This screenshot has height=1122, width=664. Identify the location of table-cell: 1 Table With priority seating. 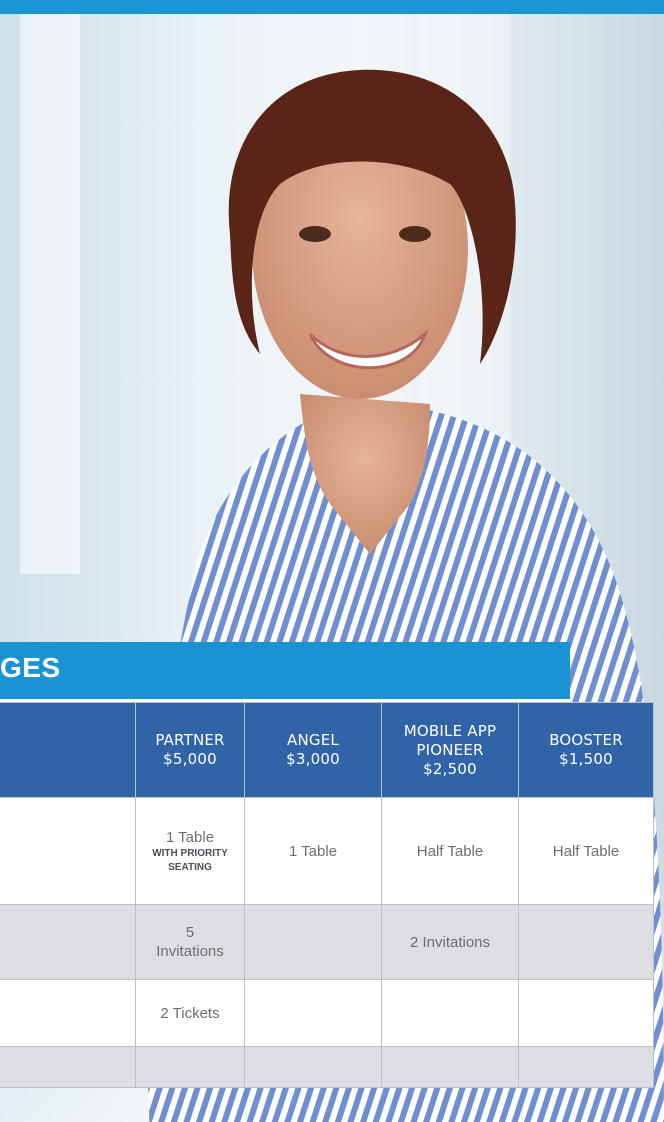
(190, 851).